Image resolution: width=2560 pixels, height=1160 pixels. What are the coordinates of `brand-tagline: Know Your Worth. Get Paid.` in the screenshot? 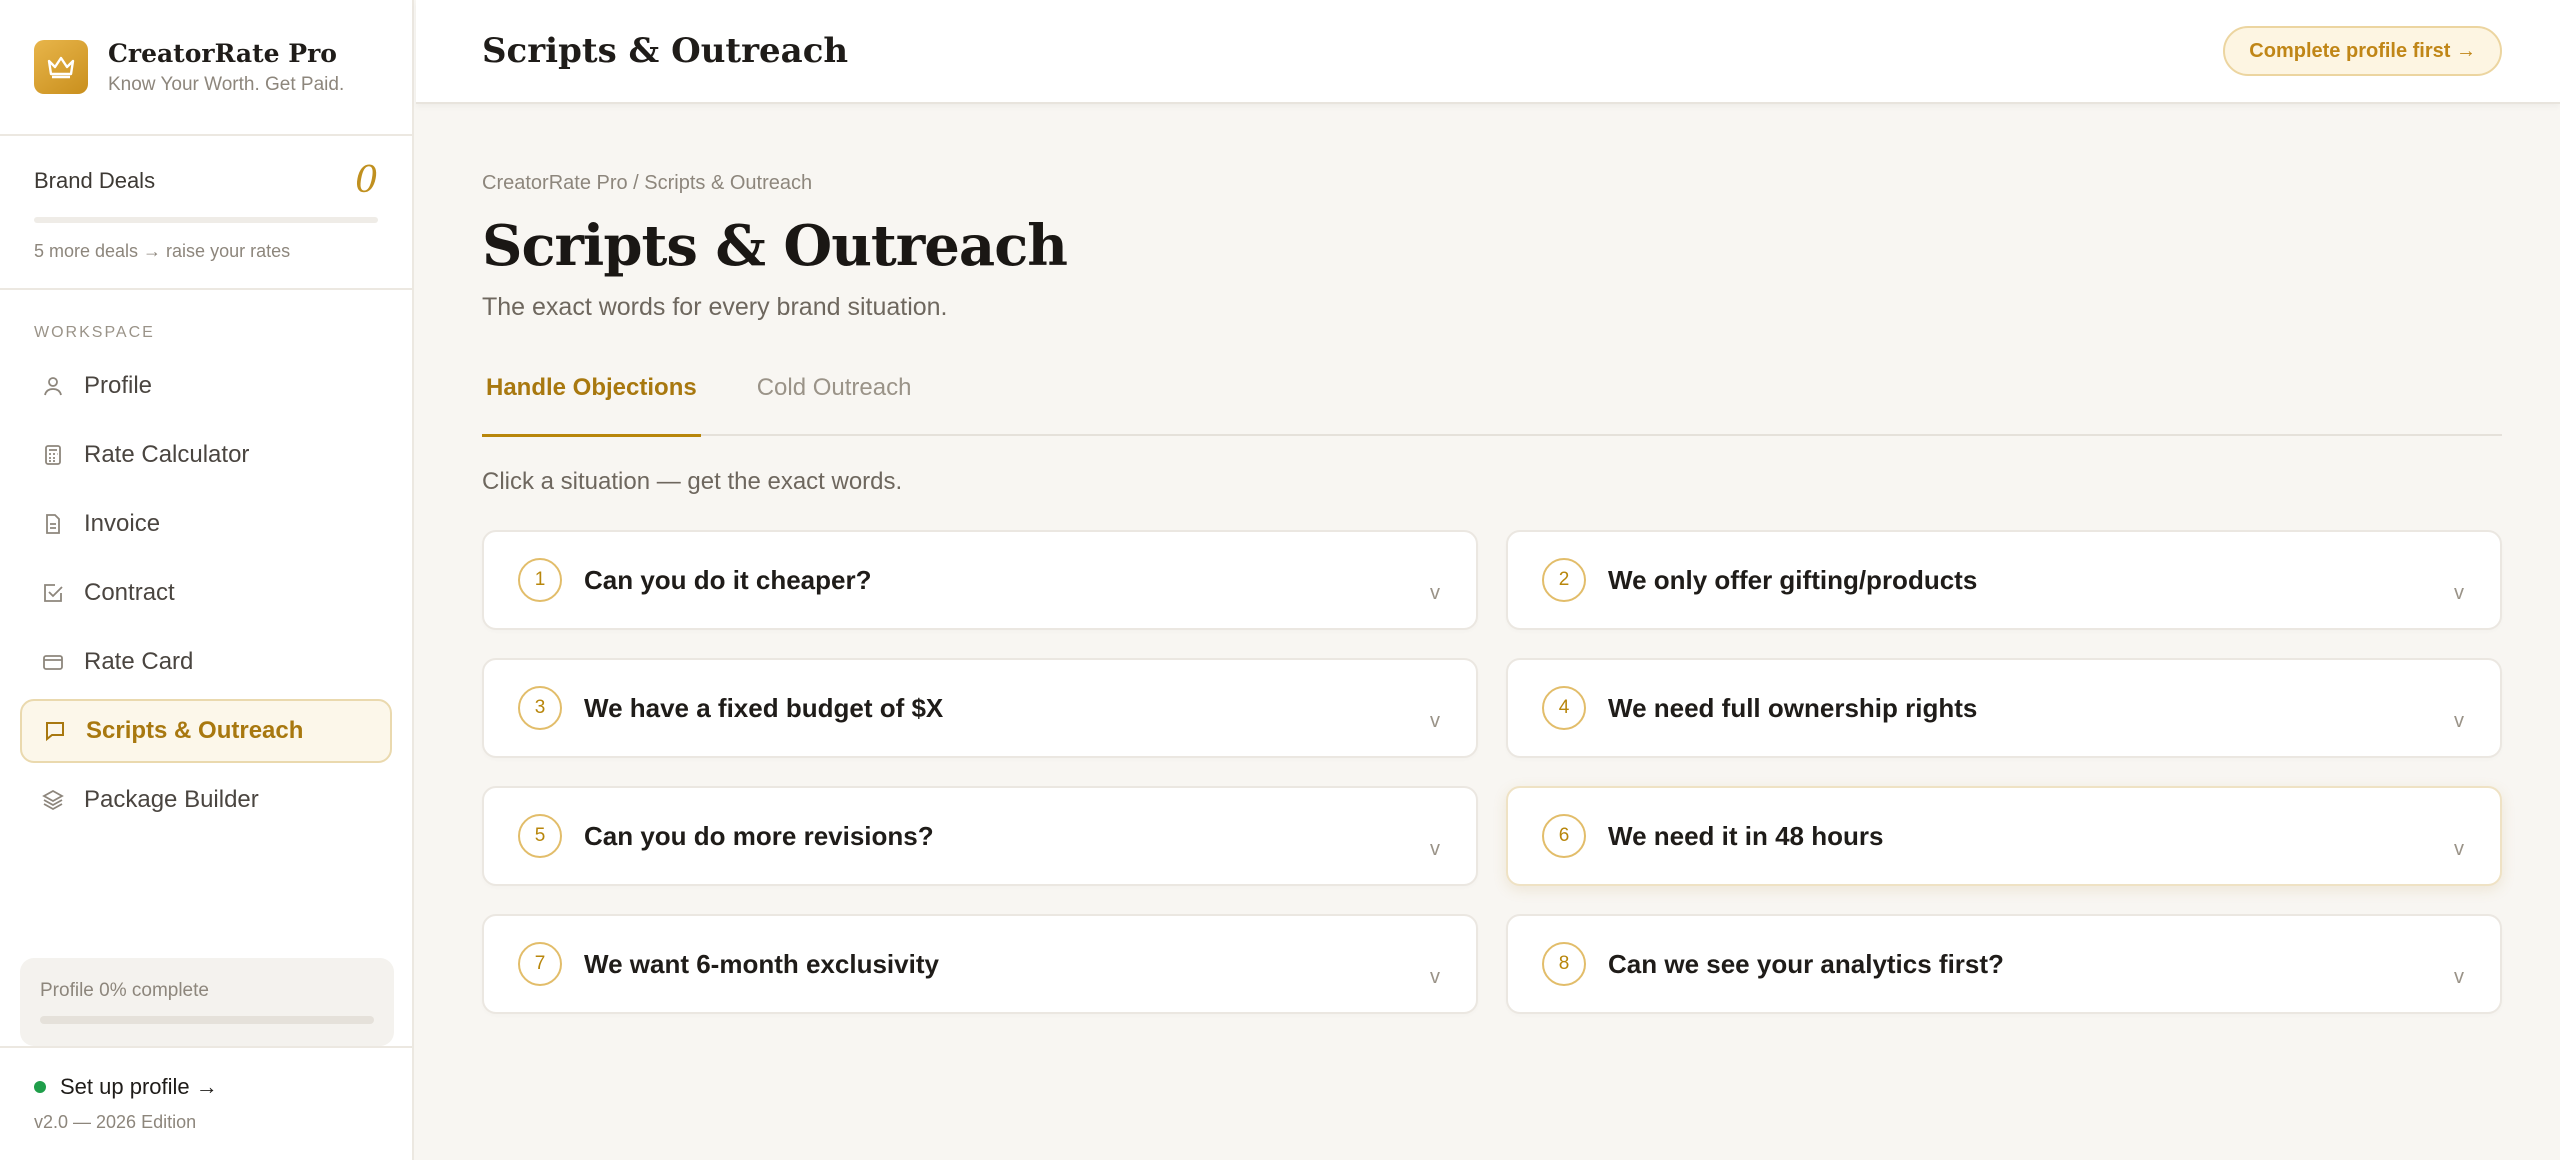 It's located at (226, 84).